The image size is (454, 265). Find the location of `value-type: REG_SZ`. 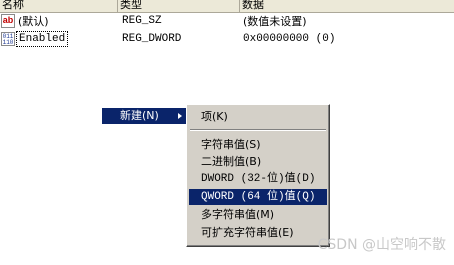

value-type: REG_SZ is located at coordinates (142, 21).